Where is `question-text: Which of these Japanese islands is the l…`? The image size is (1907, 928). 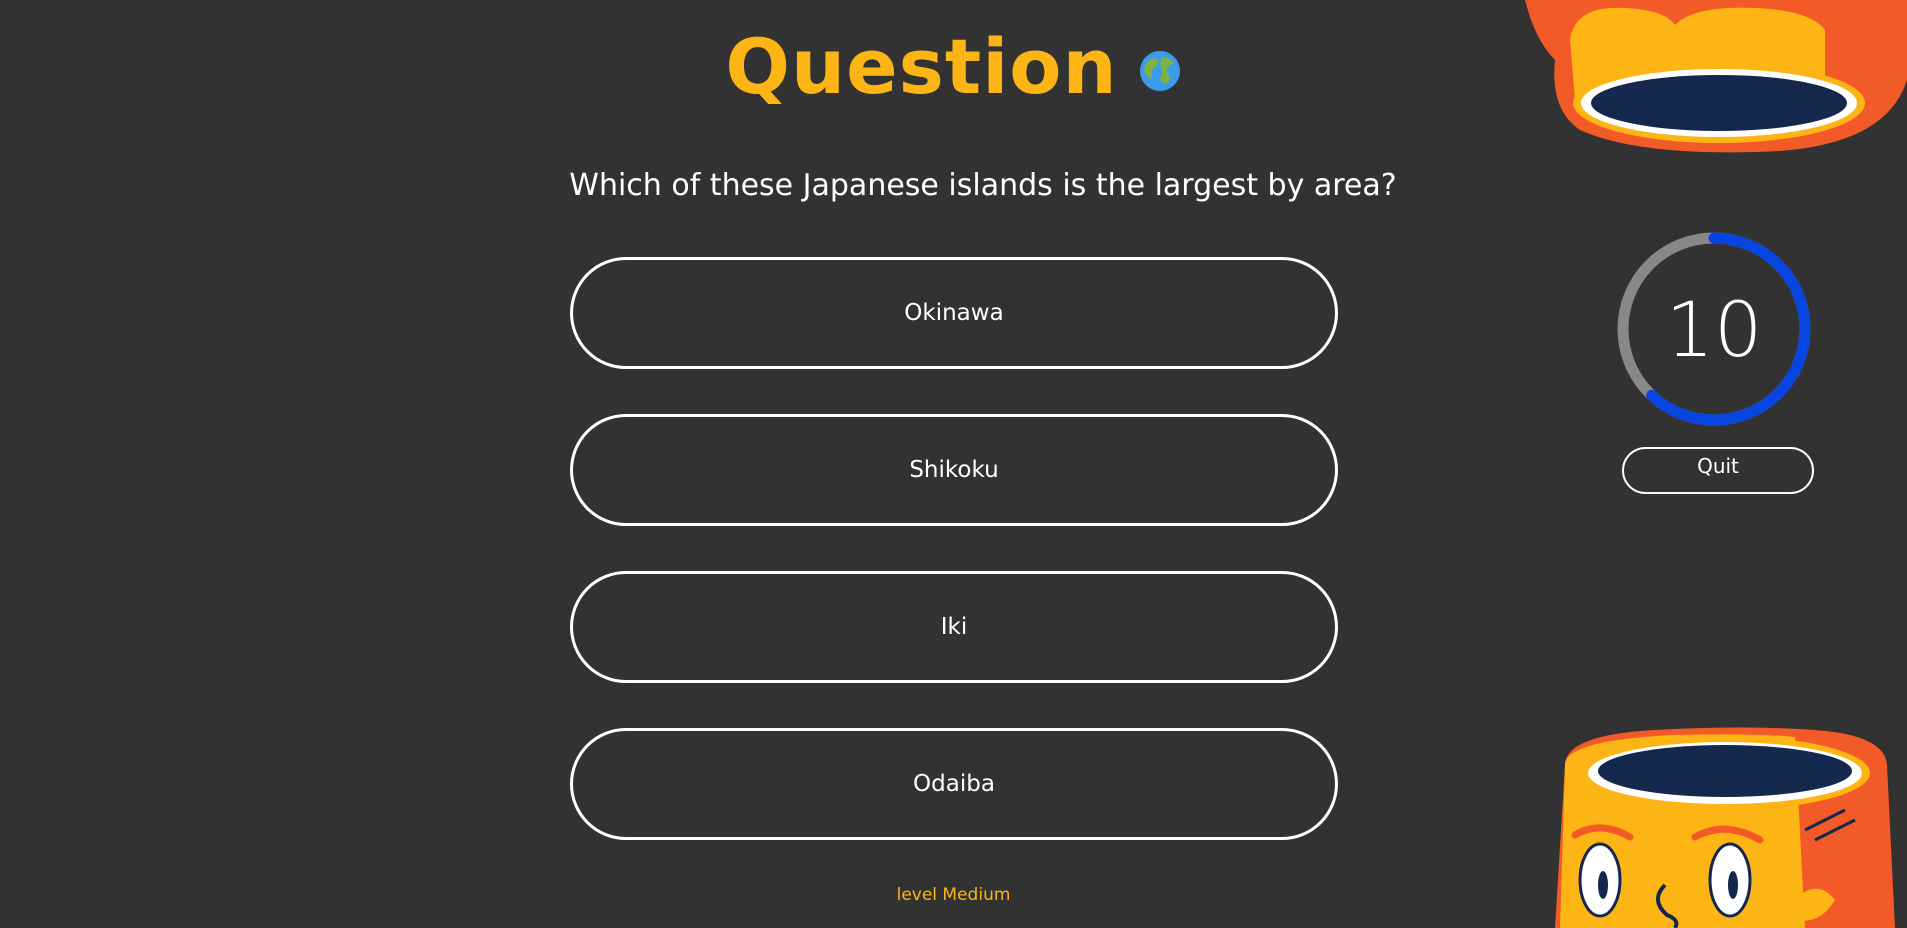
question-text: Which of these Japanese islands is the l… is located at coordinates (983, 185).